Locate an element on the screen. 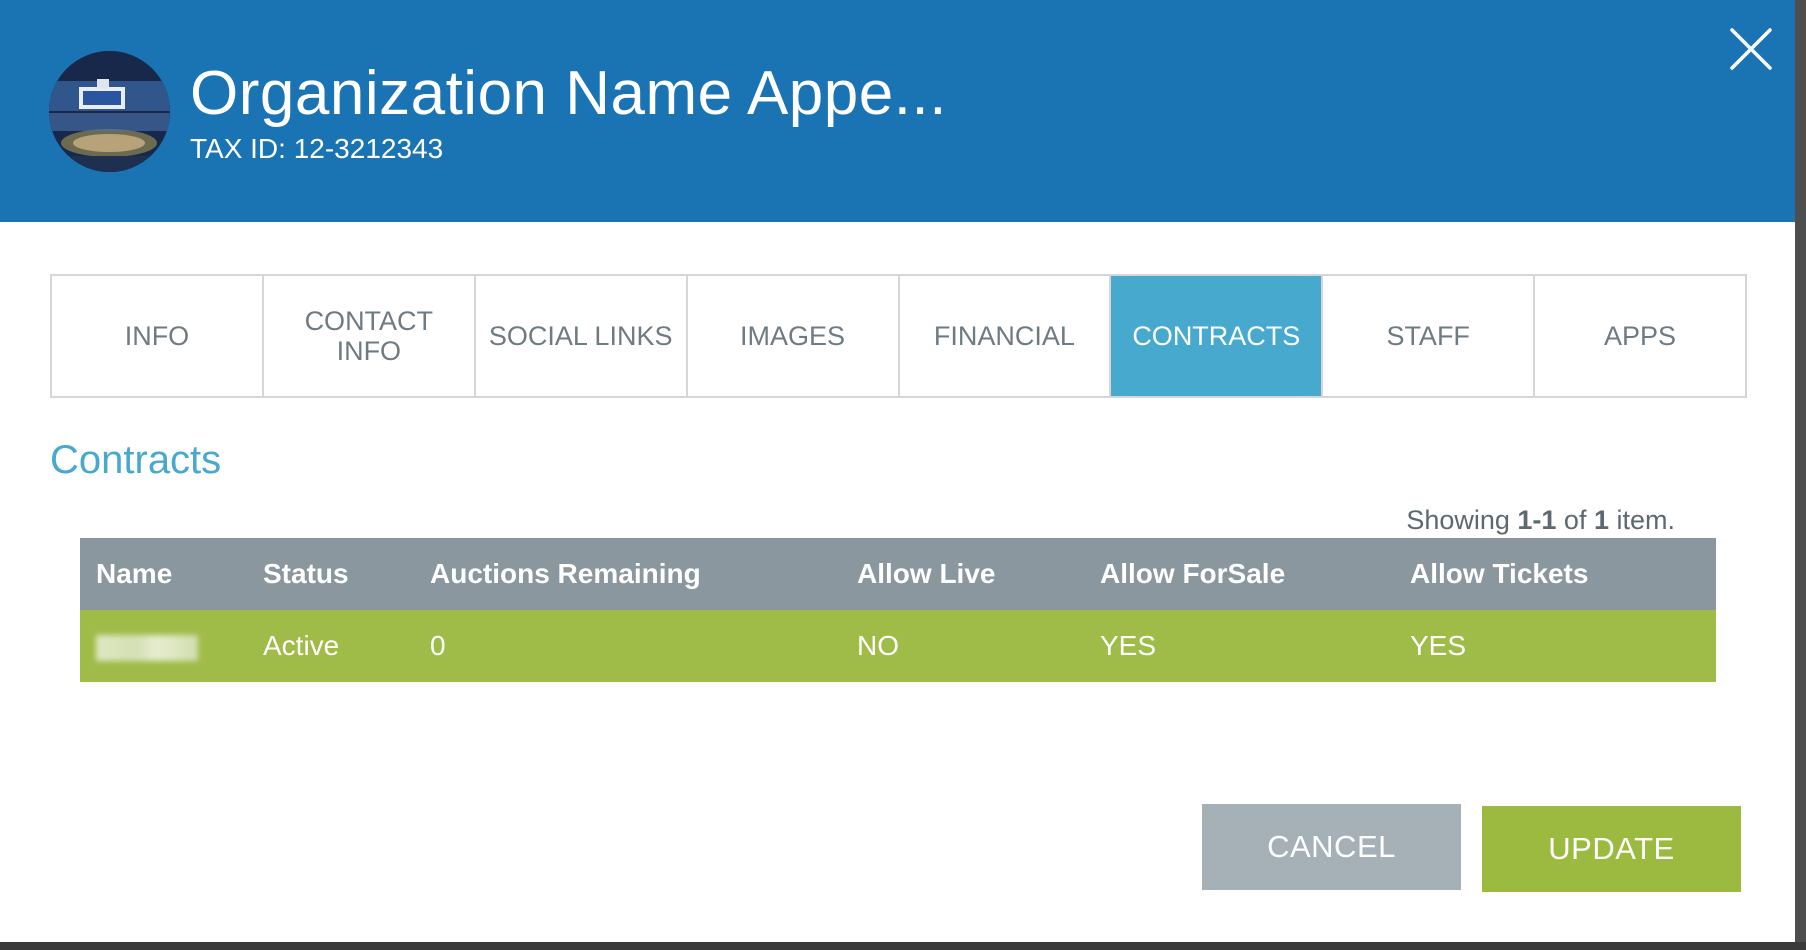 This screenshot has width=1806, height=950. tab-staff: STAFF is located at coordinates (1429, 336).